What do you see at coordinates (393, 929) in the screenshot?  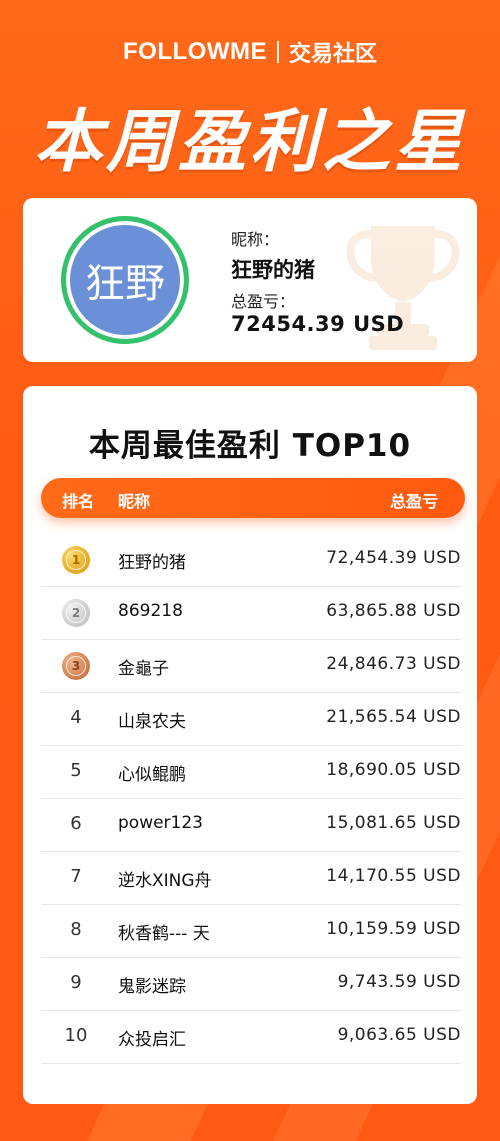 I see `row-profit: 10,159.59 USD` at bounding box center [393, 929].